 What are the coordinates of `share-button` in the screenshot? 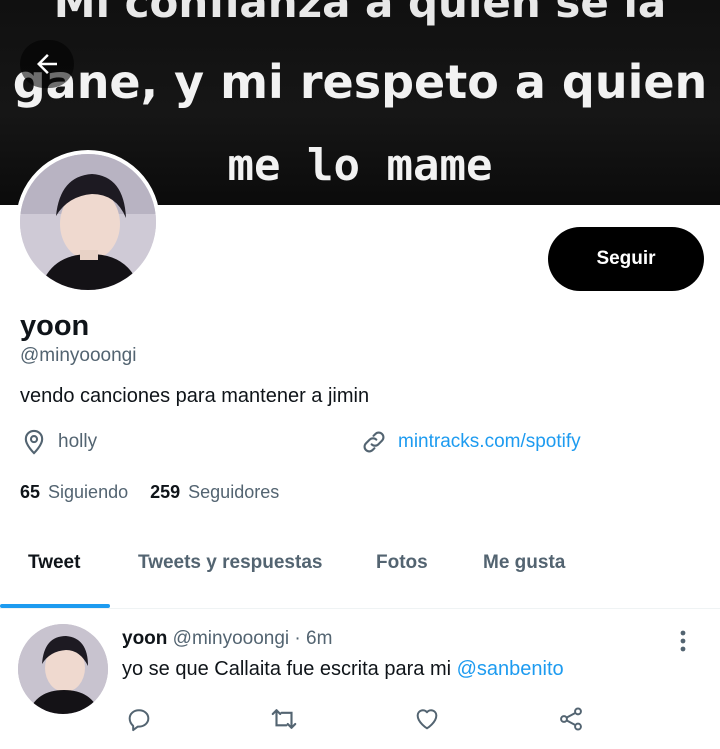 It's located at (571, 719).